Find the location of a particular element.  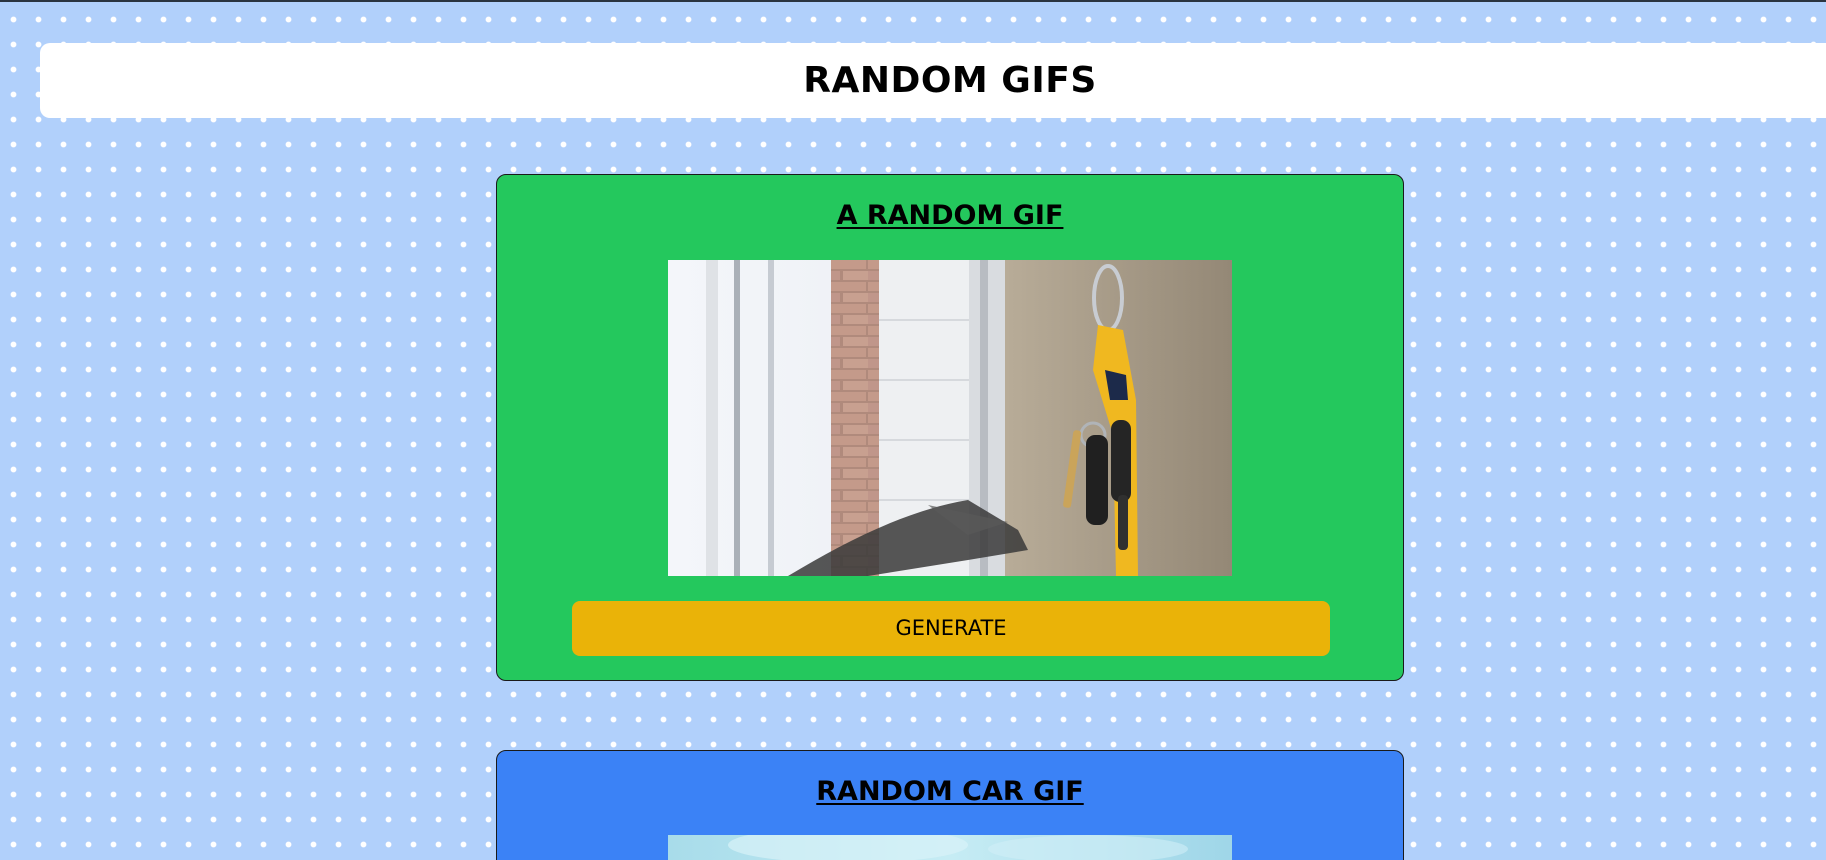

random-car-gif-card: RANDOM CAR GIF is located at coordinates (950, 805).